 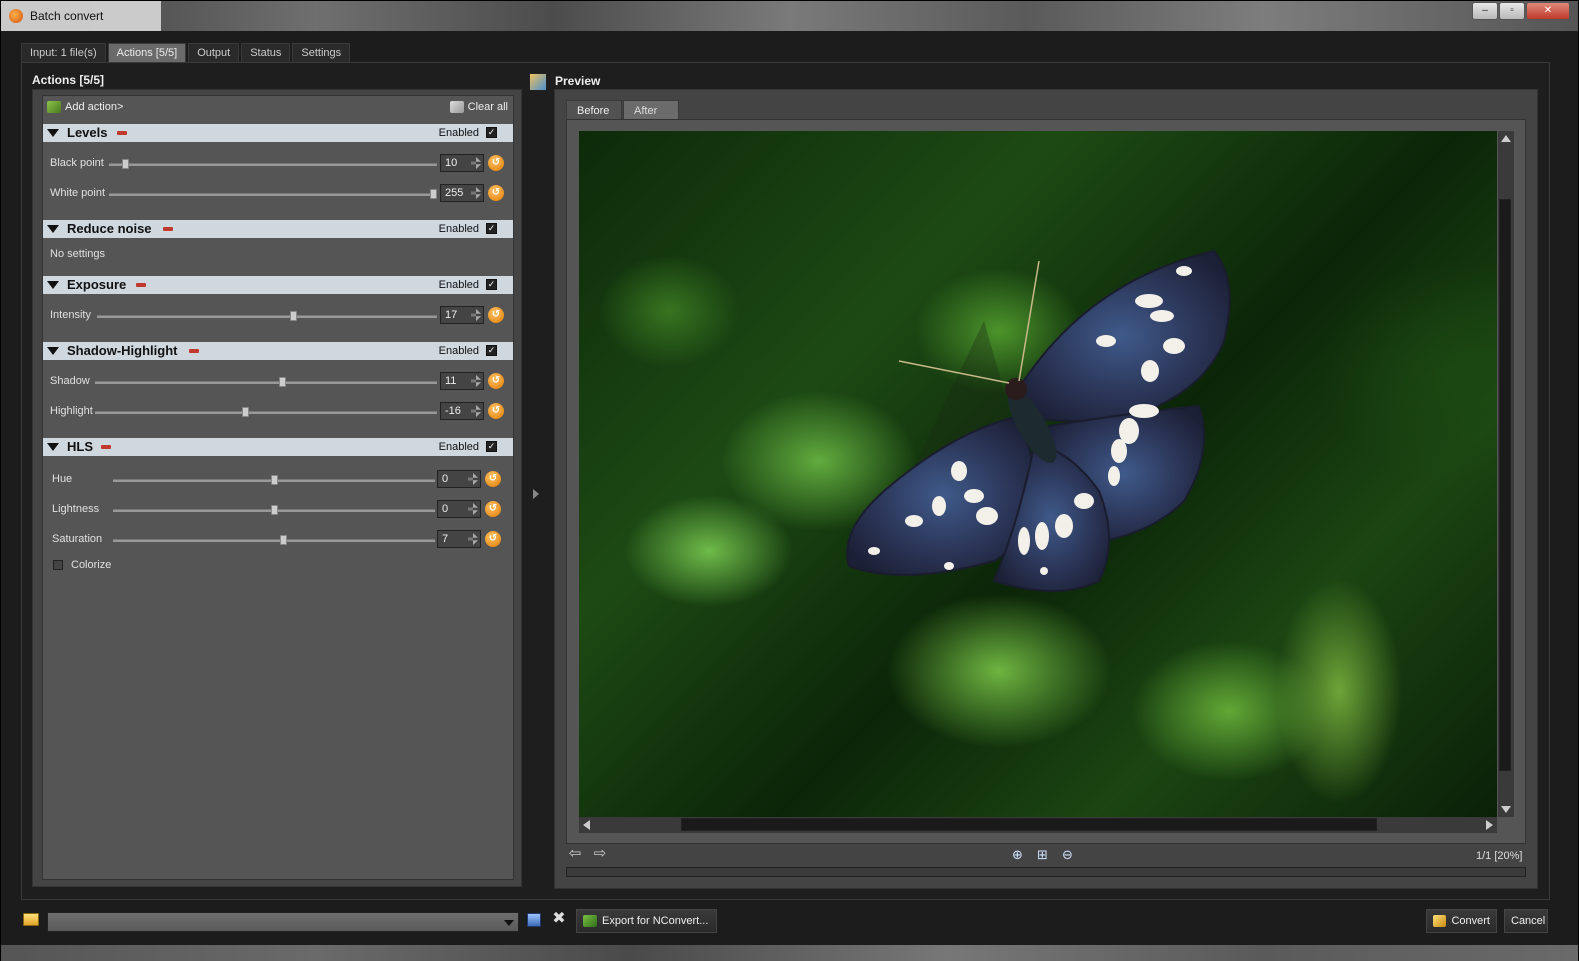 I want to click on value-spinbox: 10, so click(x=462, y=163).